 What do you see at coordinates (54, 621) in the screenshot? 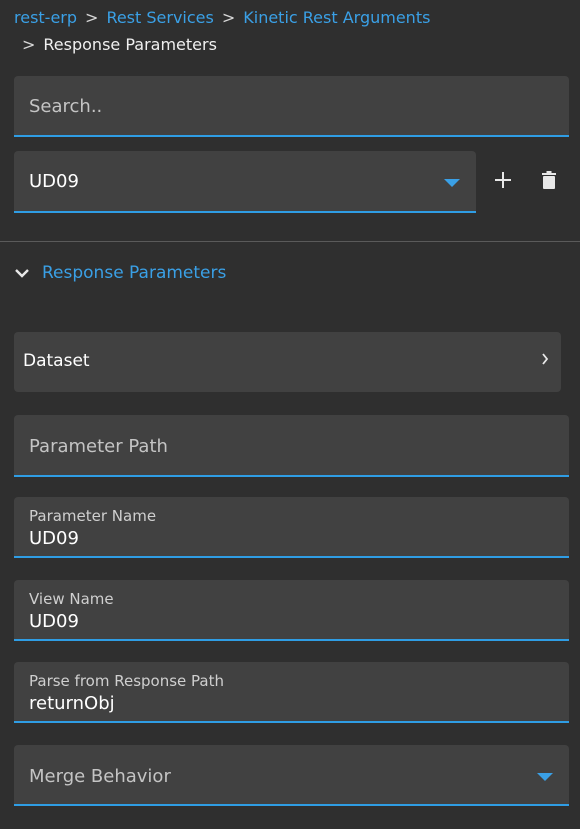
I see `view-name-value: UD09` at bounding box center [54, 621].